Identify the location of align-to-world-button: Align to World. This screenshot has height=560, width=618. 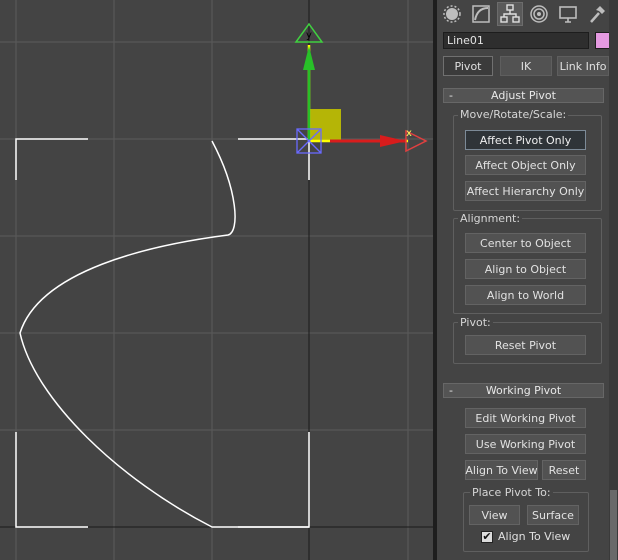
(525, 295).